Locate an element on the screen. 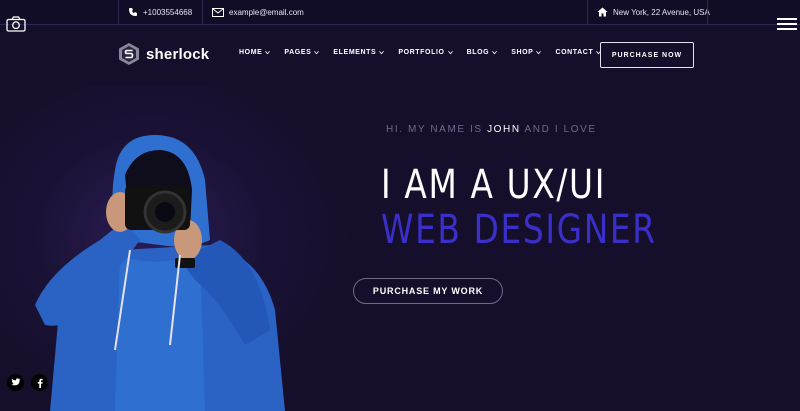  nav-label: PAGES is located at coordinates (298, 52).